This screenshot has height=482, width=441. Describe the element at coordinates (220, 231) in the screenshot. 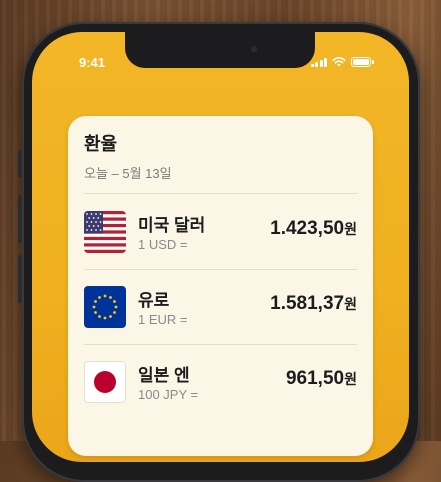

I see `rate-row-usd: 미국 달러 1 USD = 1.423,50원` at that location.